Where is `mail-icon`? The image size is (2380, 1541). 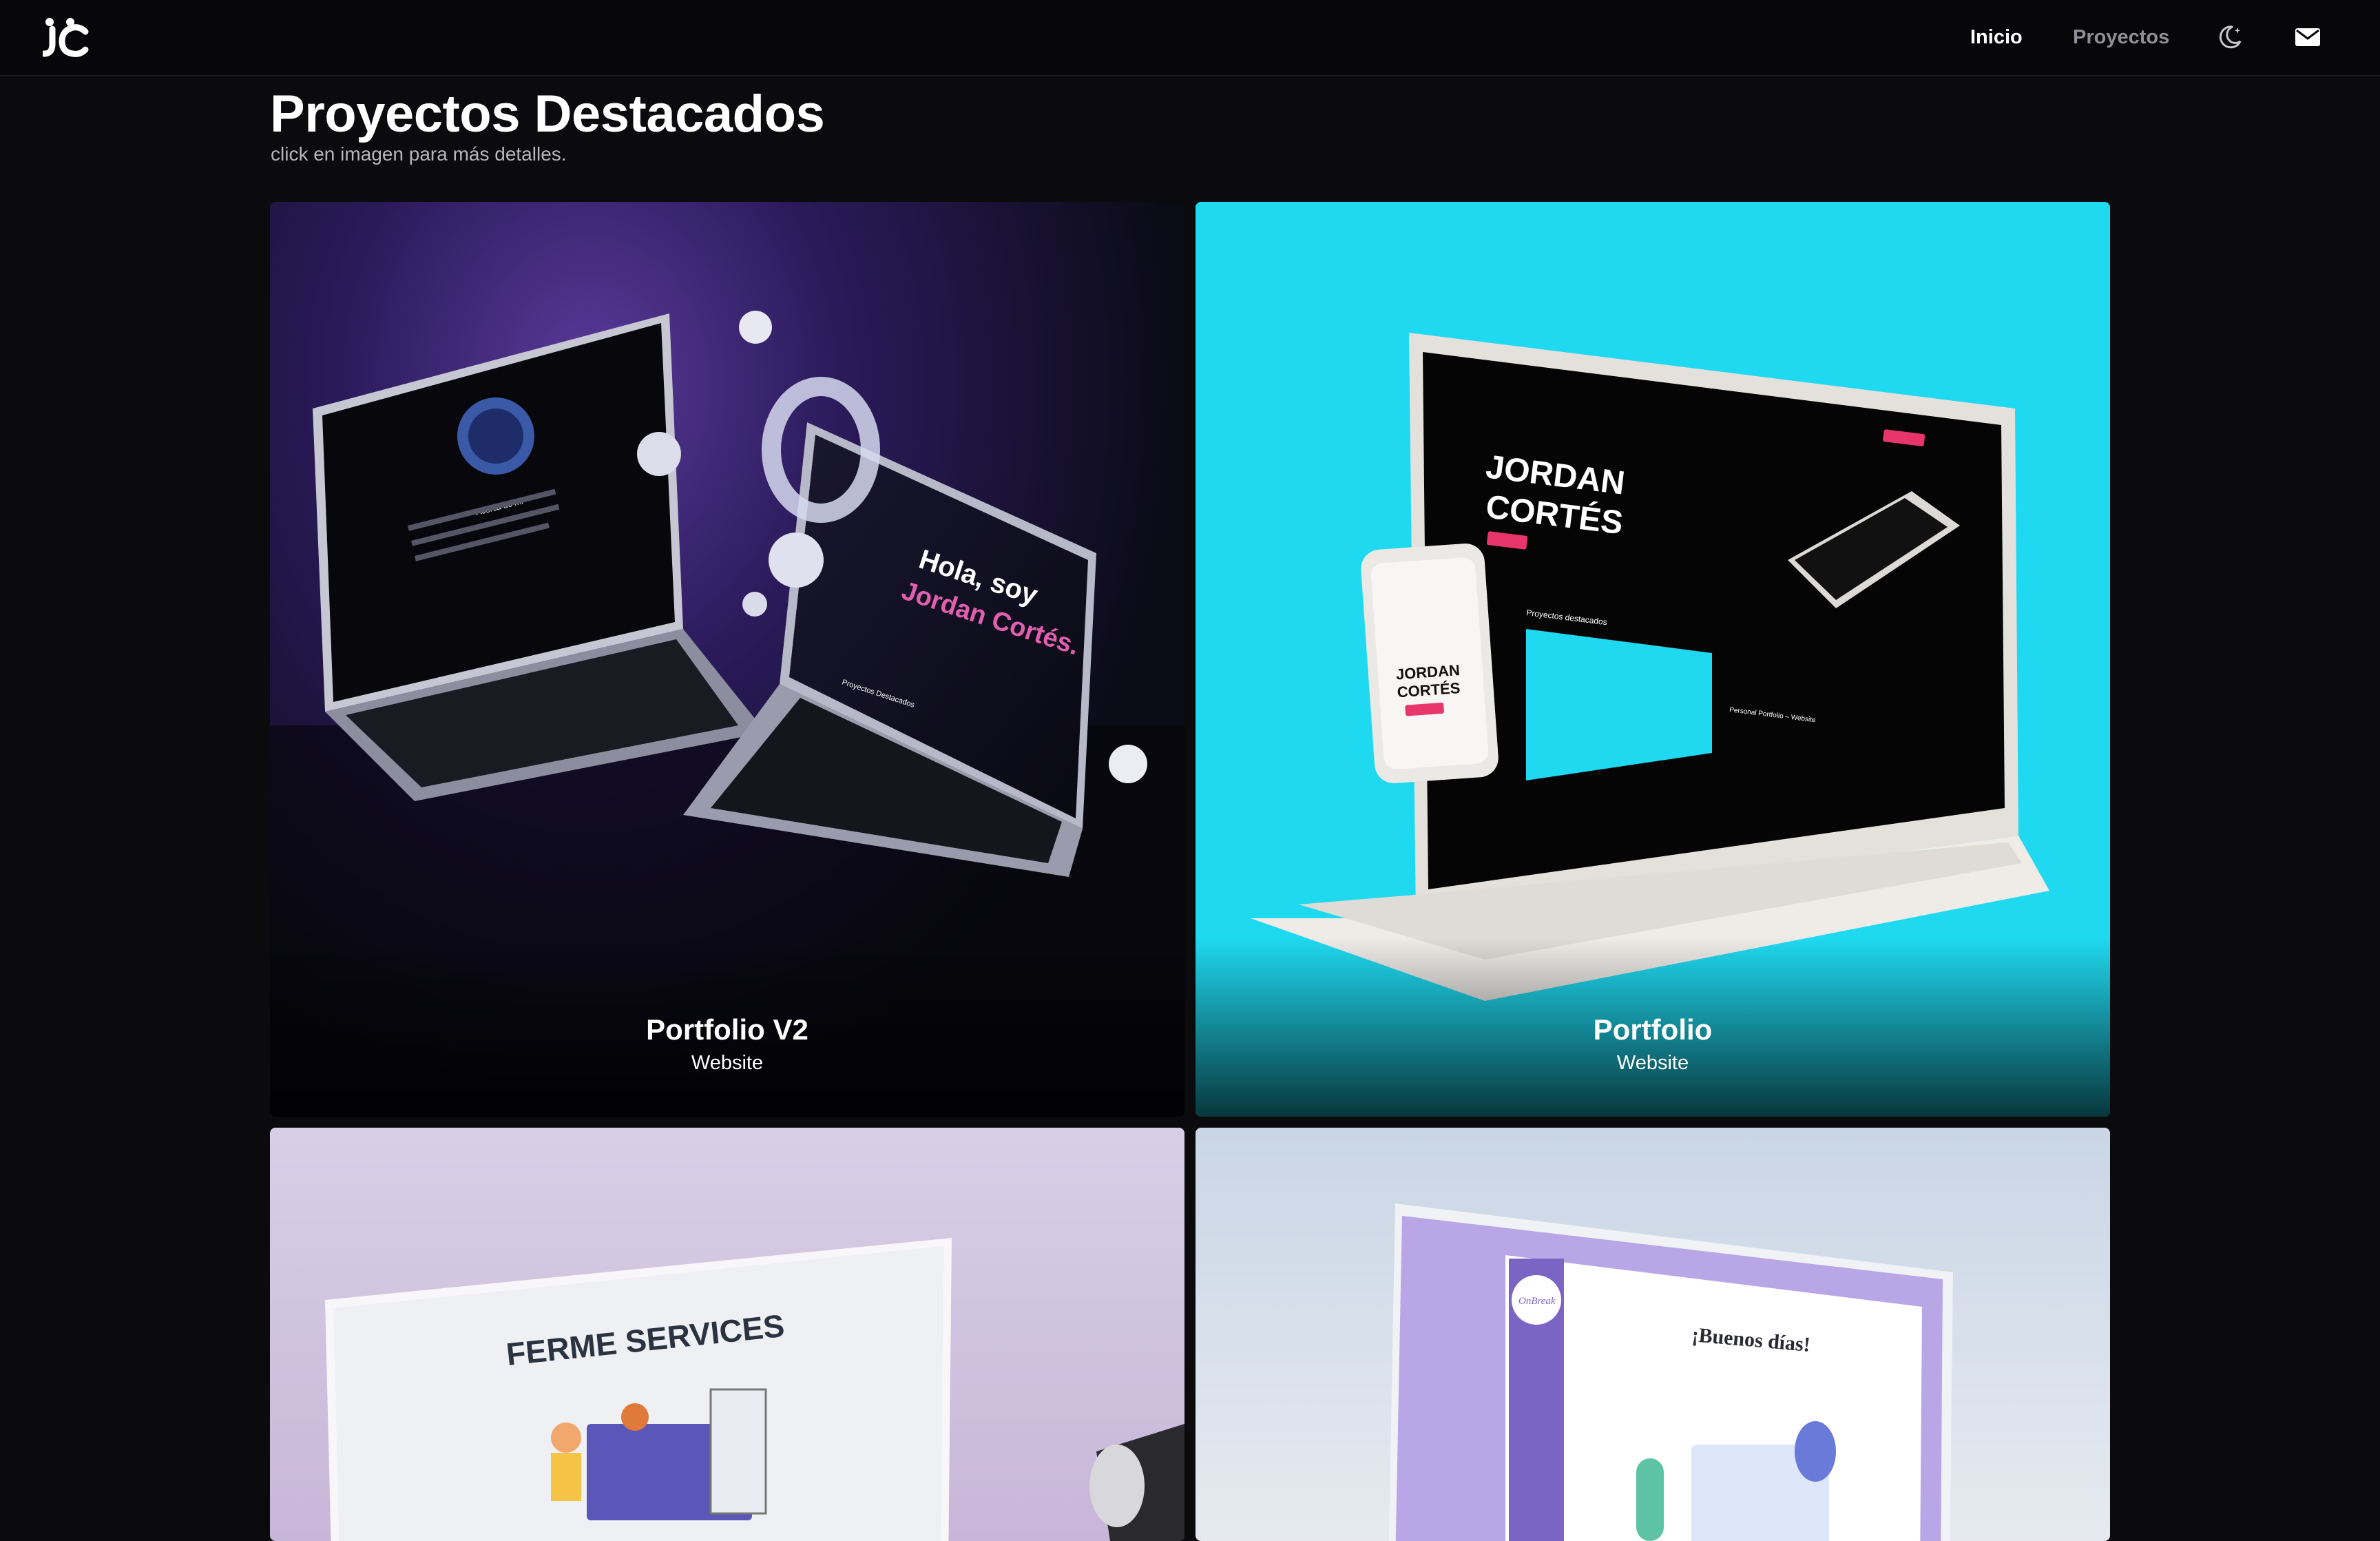 mail-icon is located at coordinates (2308, 37).